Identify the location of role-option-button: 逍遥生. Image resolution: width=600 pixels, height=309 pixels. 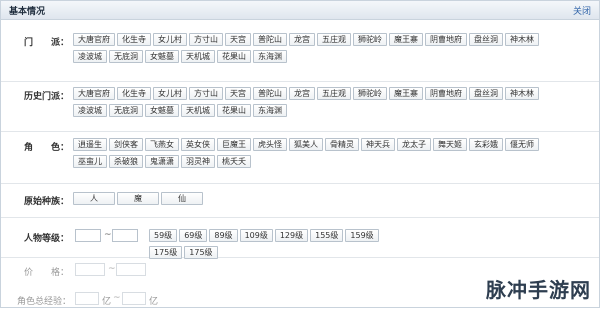
(90, 144).